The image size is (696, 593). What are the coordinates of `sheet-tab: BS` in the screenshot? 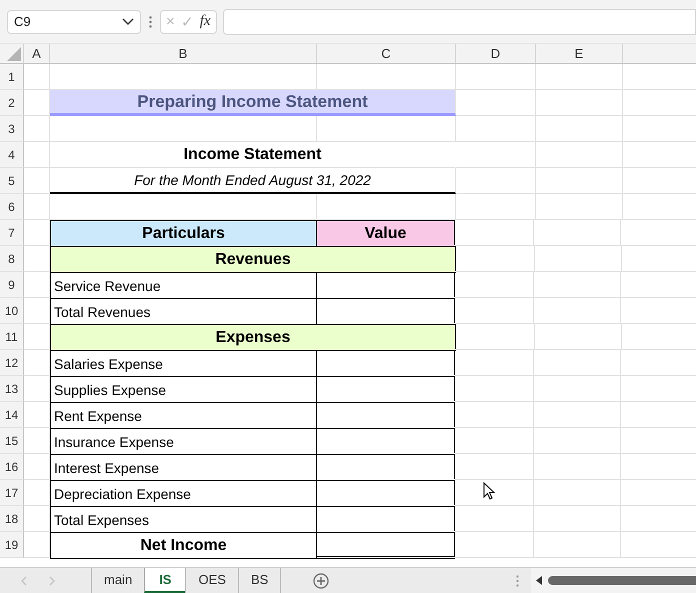 It's located at (260, 580).